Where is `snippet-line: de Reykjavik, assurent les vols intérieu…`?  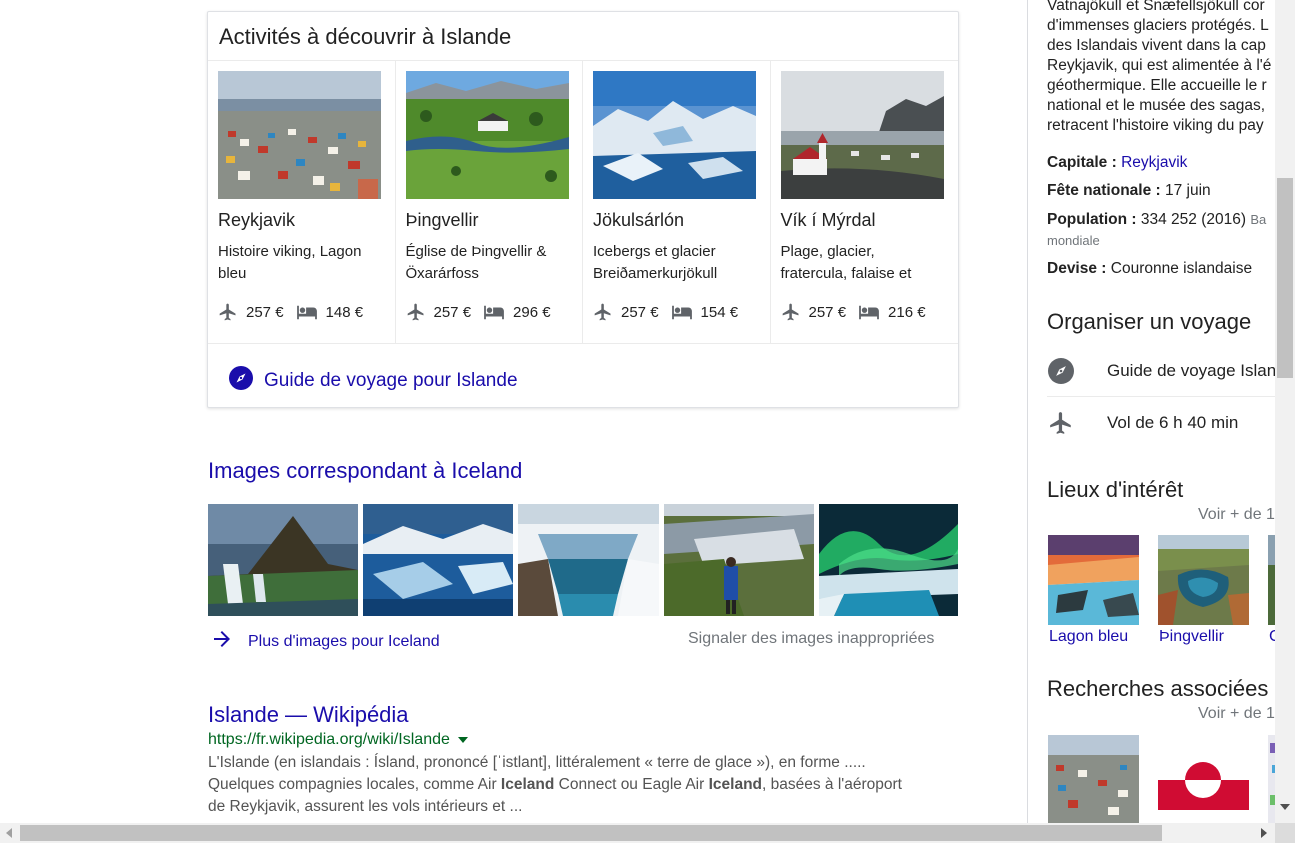
snippet-line: de Reykjavik, assurent les vols intérieu… is located at coordinates (365, 806).